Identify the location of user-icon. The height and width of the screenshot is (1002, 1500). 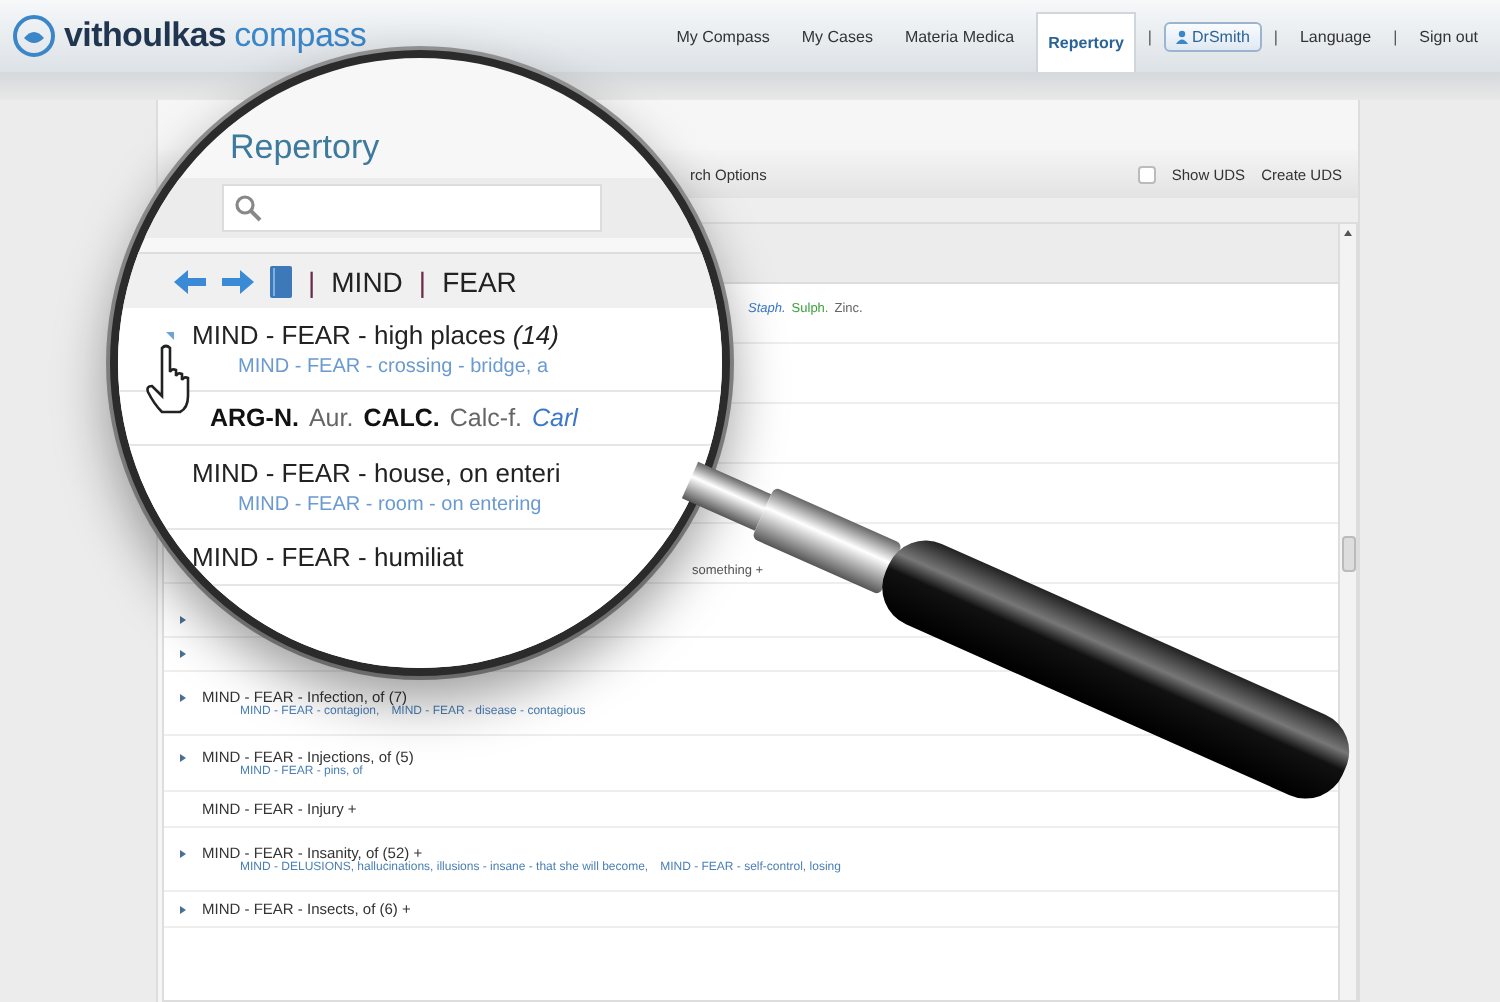
(1182, 36).